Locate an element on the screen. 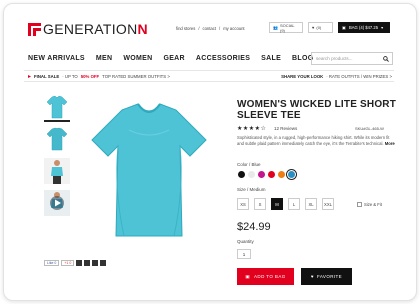 The height and width of the screenshot is (304, 420). nav-item-new-arrivals: NEW ARRIVALS is located at coordinates (56, 58).